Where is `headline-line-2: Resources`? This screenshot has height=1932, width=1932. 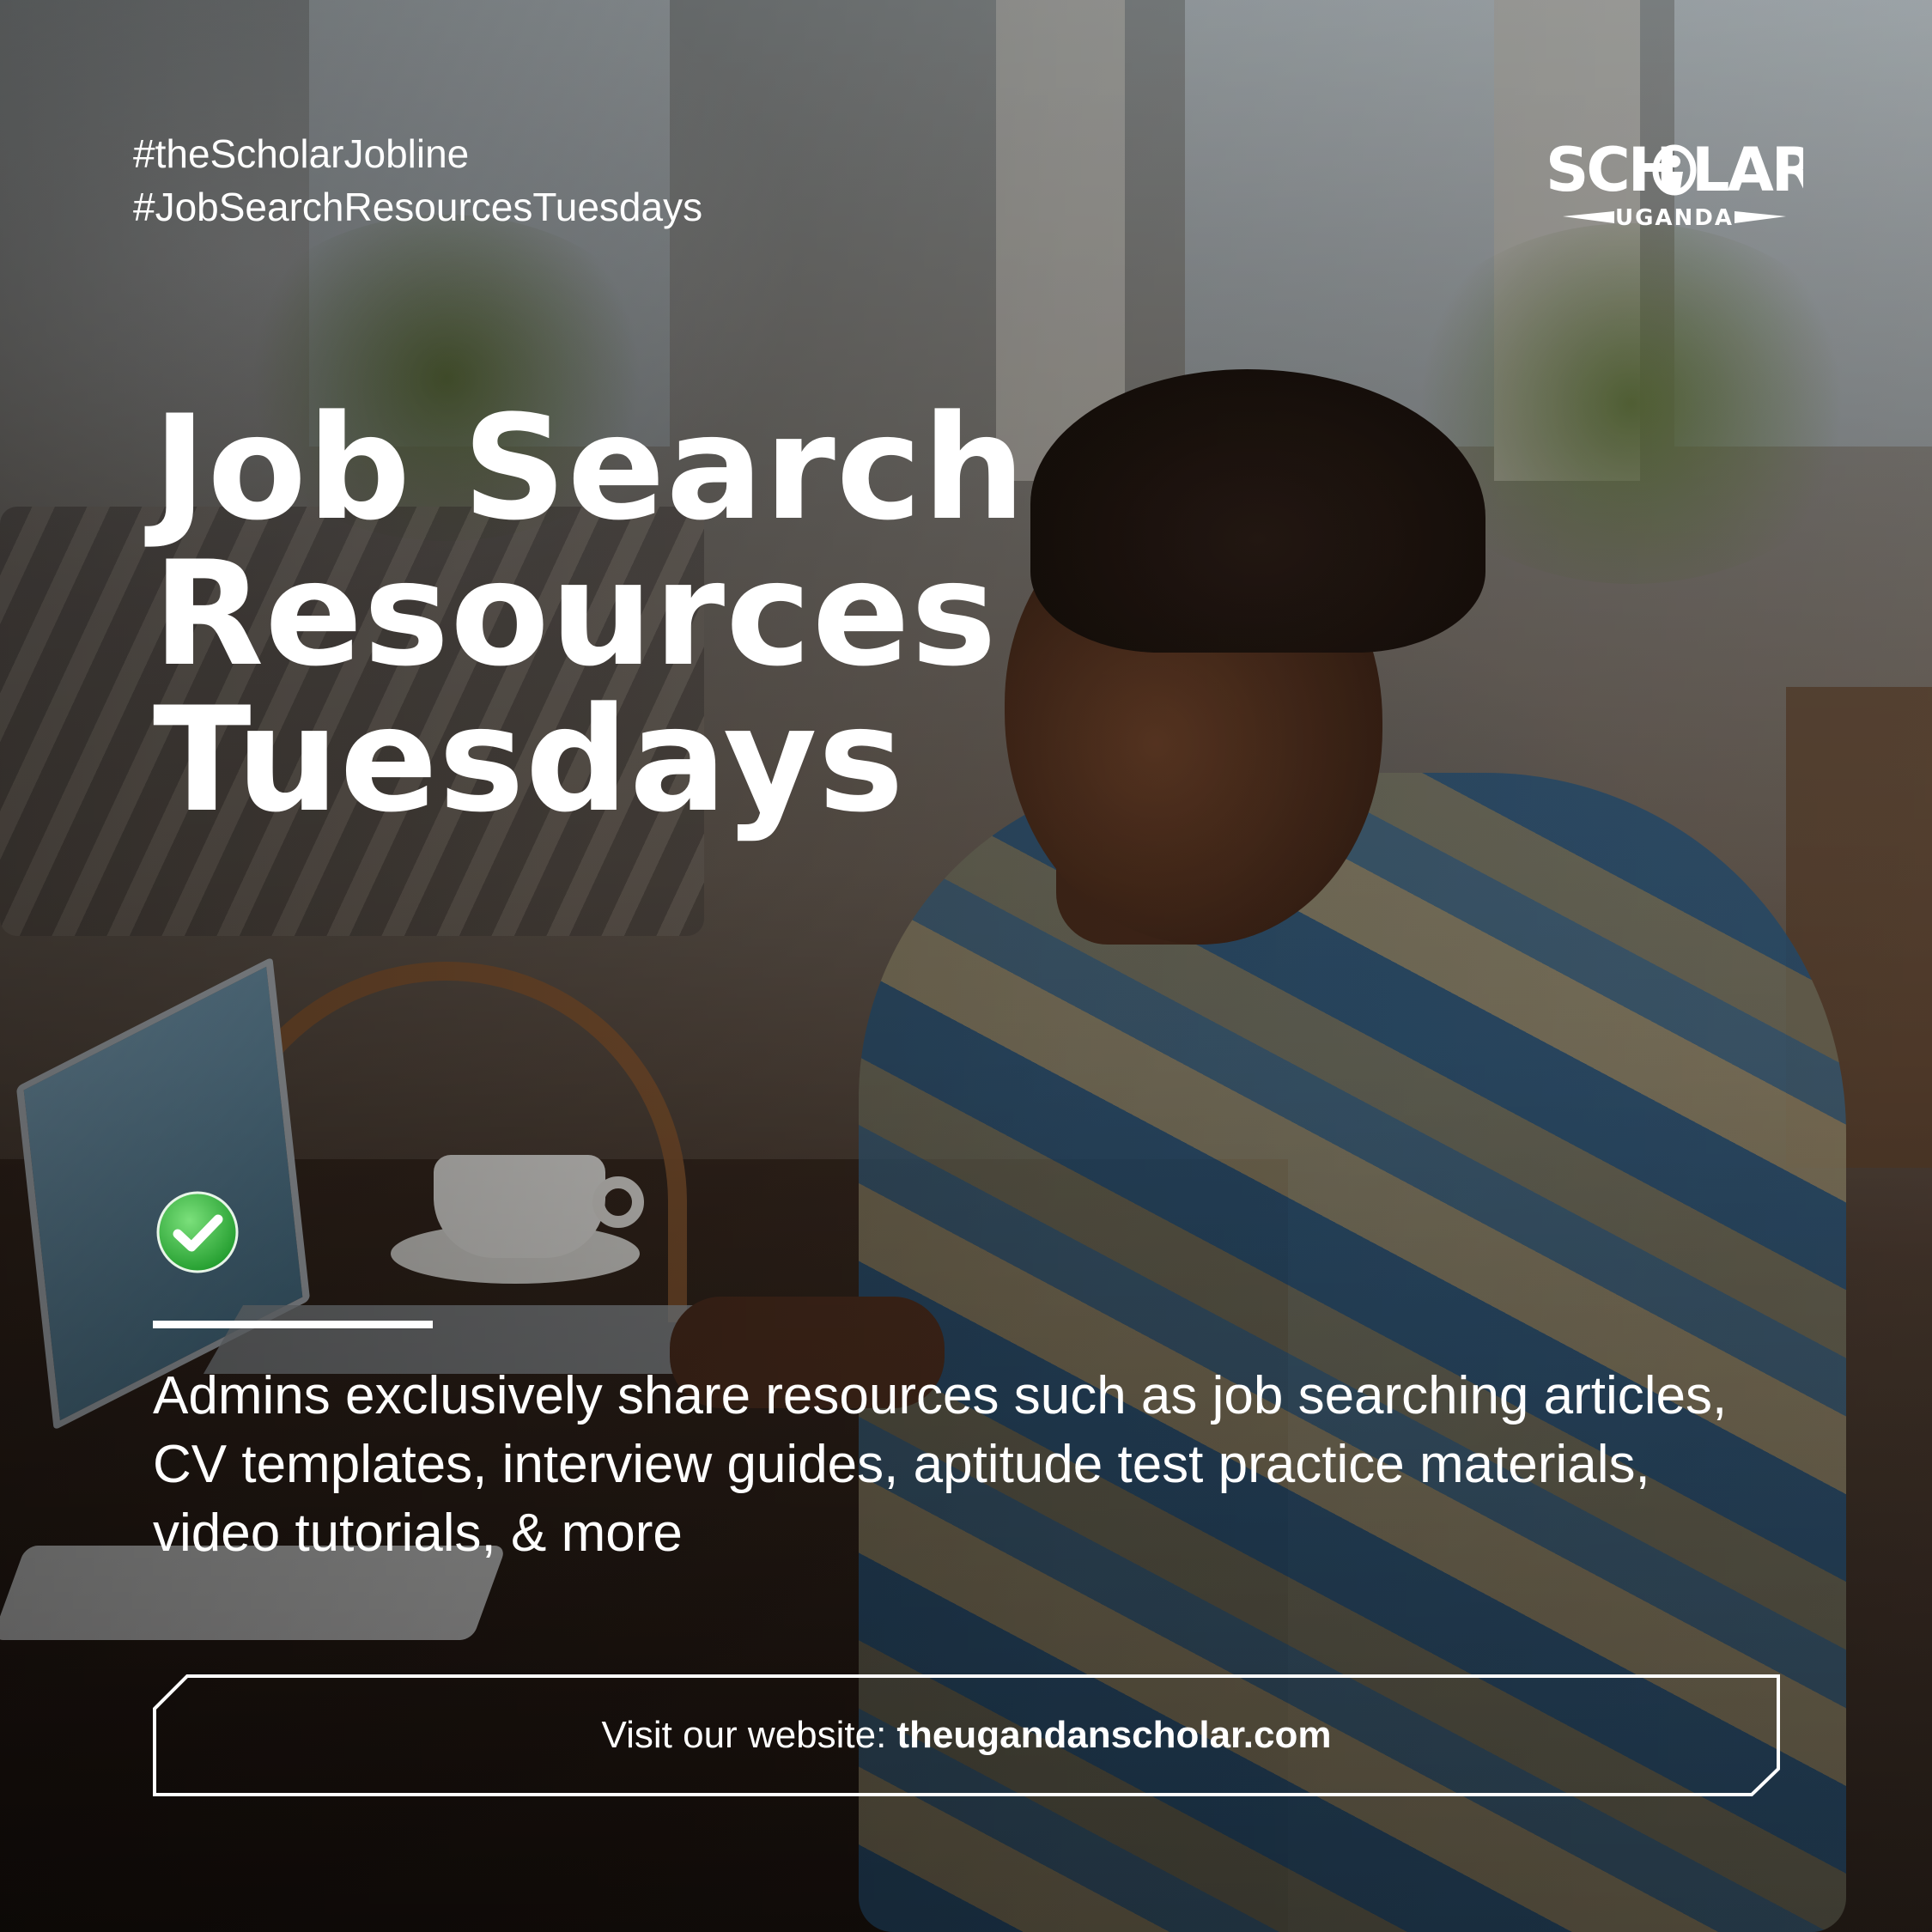 headline-line-2: Resources is located at coordinates (576, 614).